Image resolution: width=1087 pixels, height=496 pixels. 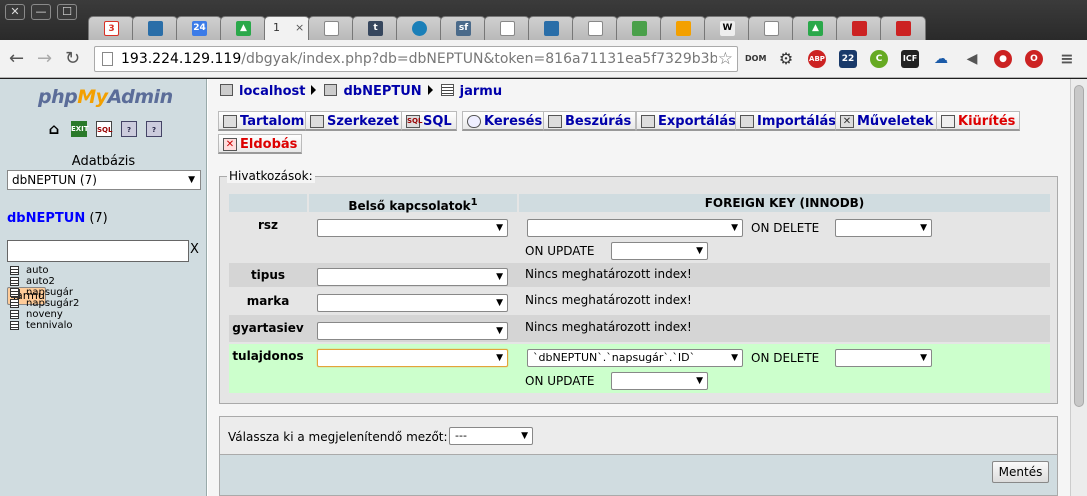 I want to click on help-icon: ?, so click(x=154, y=129).